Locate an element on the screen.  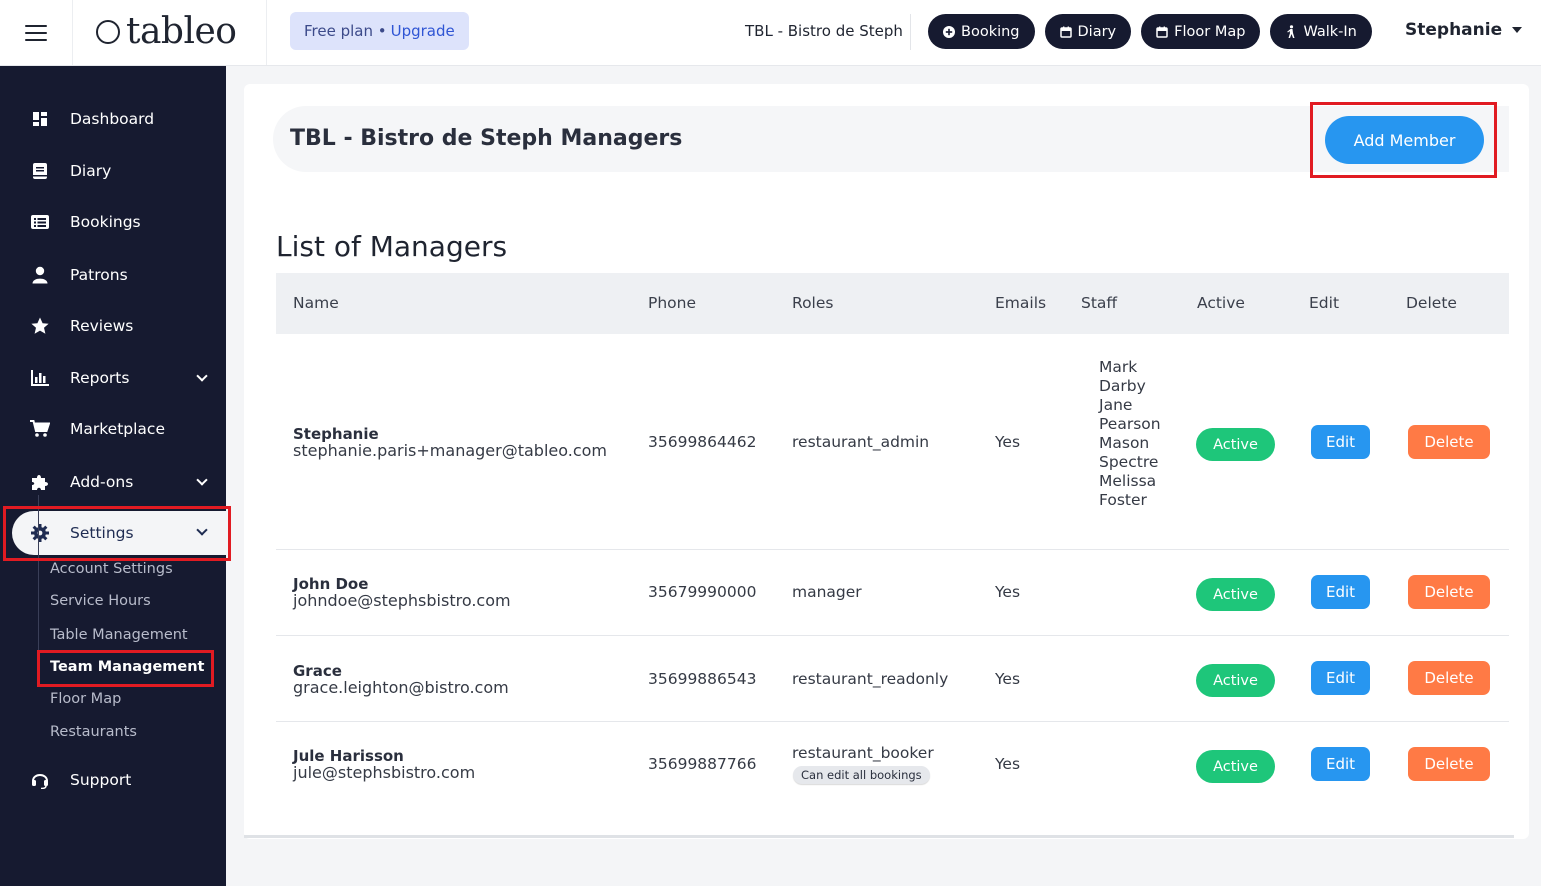
staff-name: Darby is located at coordinates (1122, 386).